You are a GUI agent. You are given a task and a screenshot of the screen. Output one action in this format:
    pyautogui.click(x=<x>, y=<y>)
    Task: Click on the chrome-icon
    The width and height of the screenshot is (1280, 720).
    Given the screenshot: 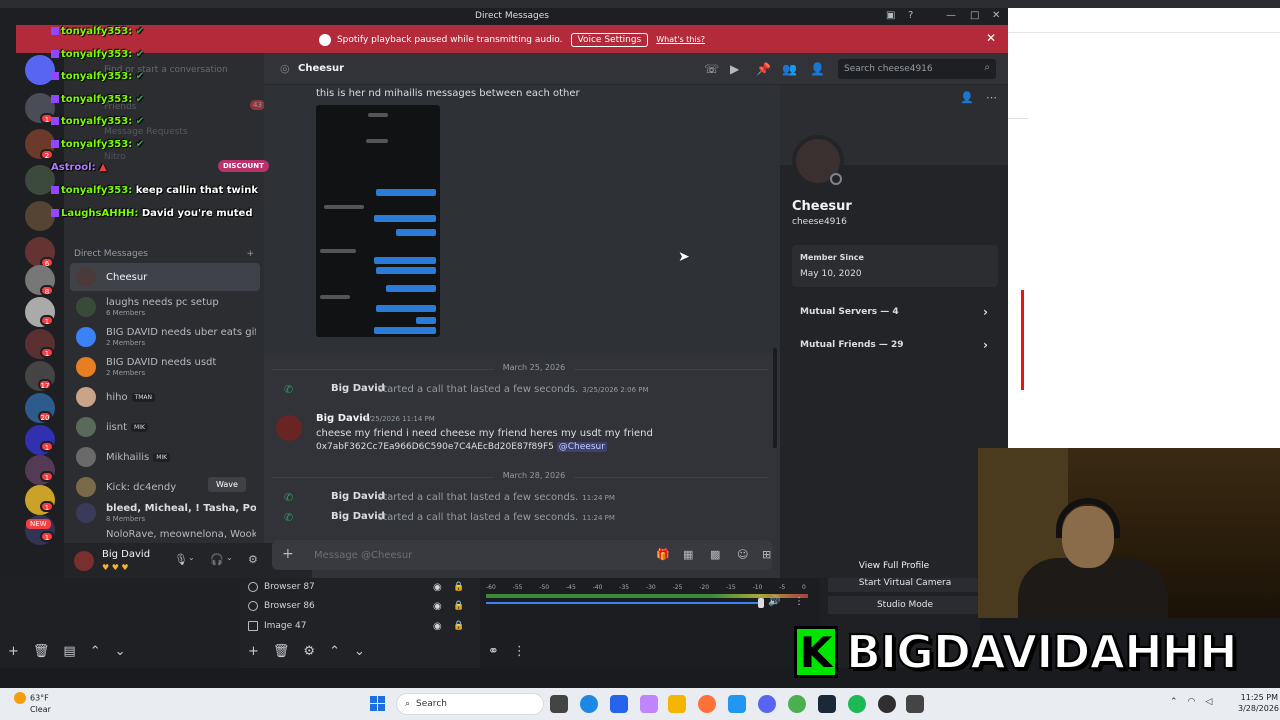 What is the action you would take?
    pyautogui.click(x=797, y=704)
    